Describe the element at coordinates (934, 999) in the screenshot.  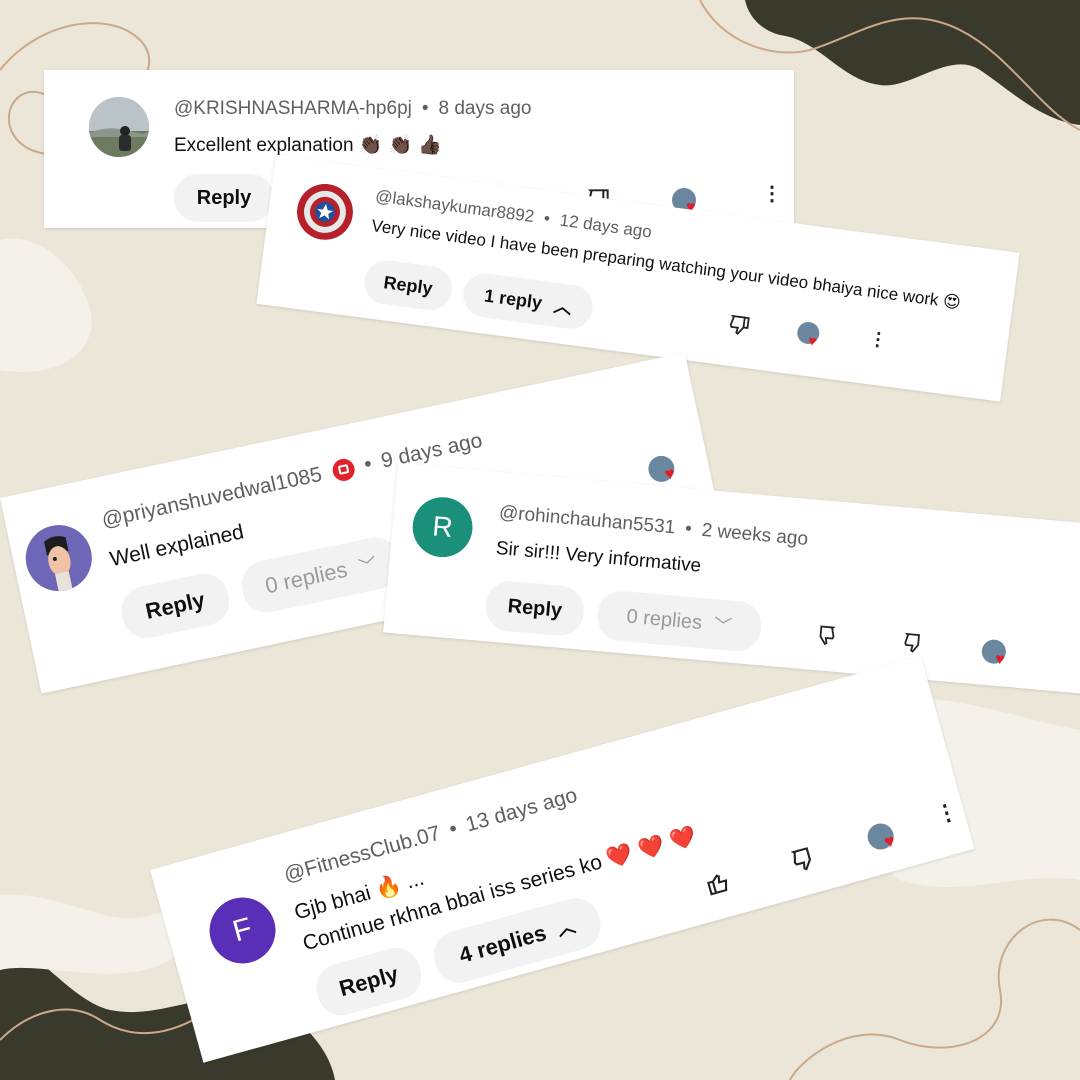
I see `swirl-line-bottom-right` at that location.